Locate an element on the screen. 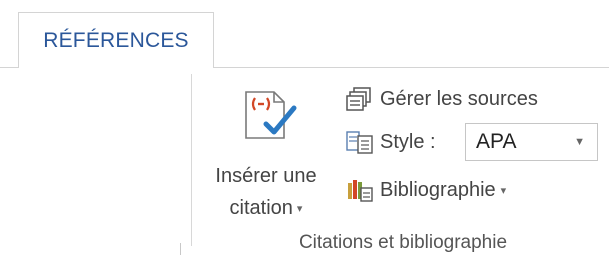  group-divider-tick is located at coordinates (180, 249).